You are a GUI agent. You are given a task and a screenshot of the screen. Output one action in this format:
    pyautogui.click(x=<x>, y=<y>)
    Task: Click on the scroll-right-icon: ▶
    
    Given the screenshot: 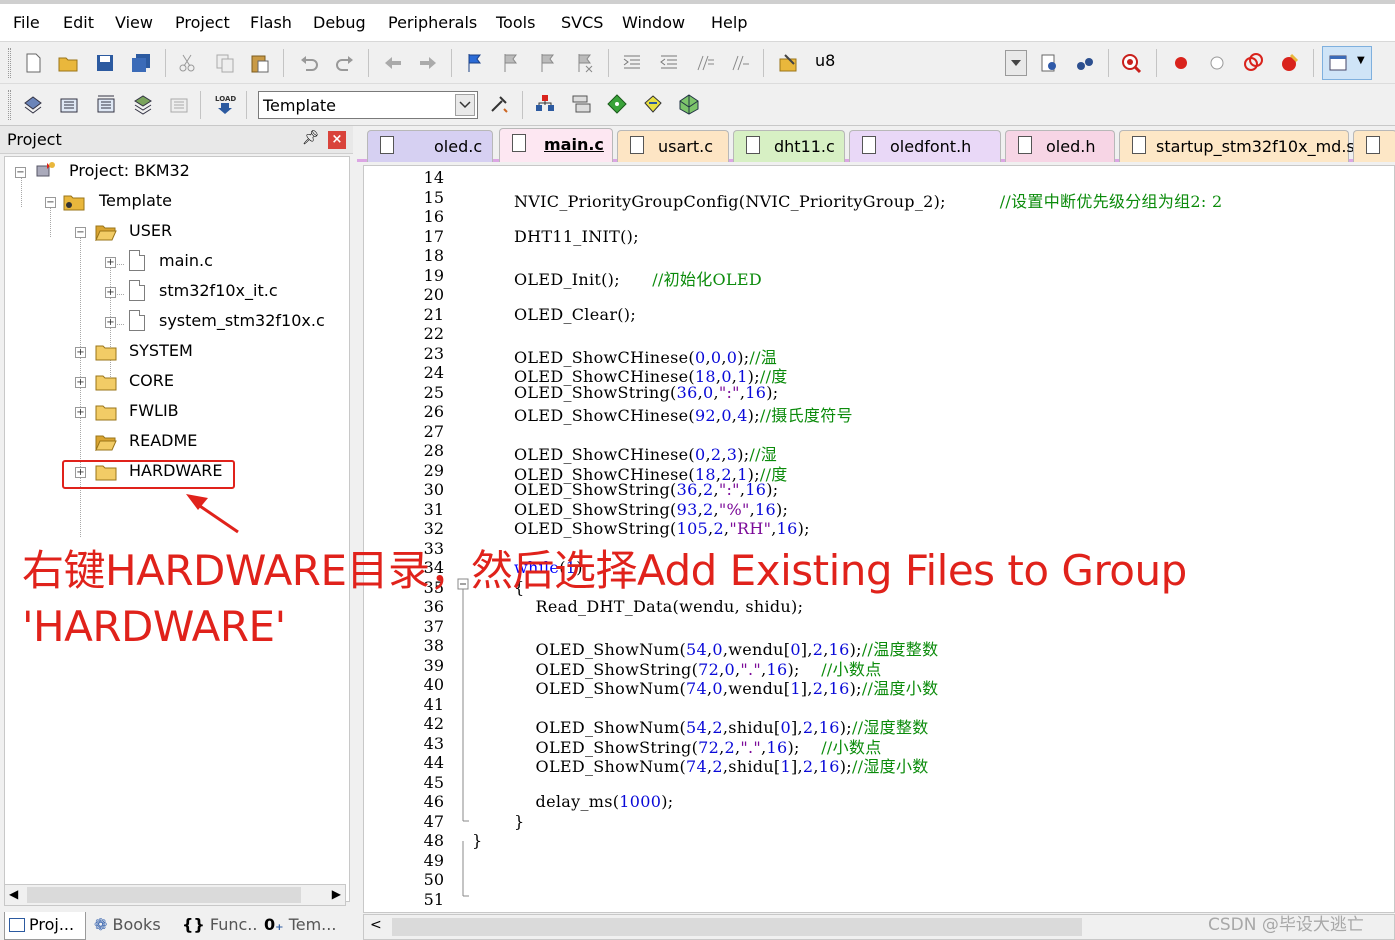 What is the action you would take?
    pyautogui.click(x=336, y=894)
    